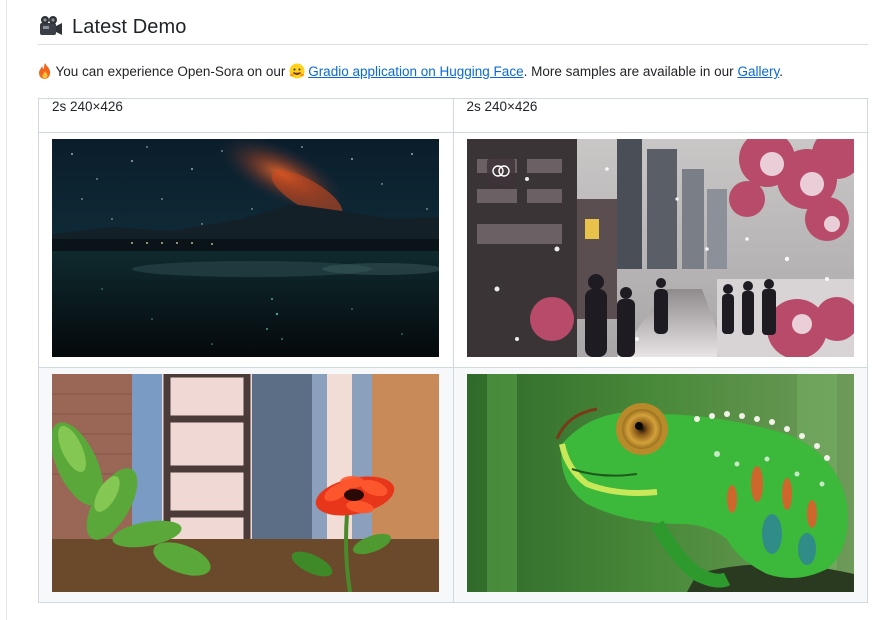  What do you see at coordinates (45, 74) in the screenshot?
I see `fire-icon` at bounding box center [45, 74].